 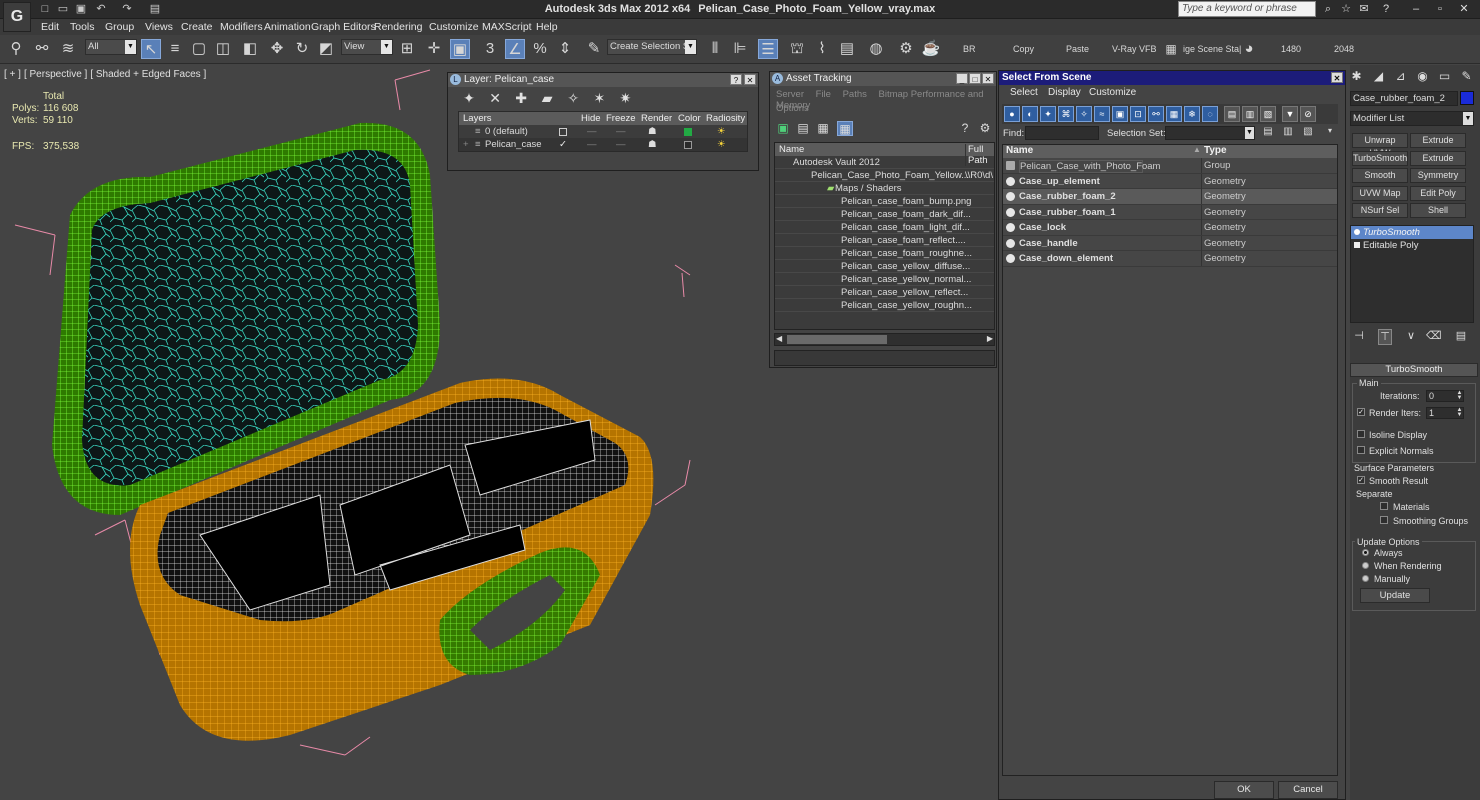 What do you see at coordinates (1232, 114) in the screenshot?
I see `display-all-icon: ▤` at bounding box center [1232, 114].